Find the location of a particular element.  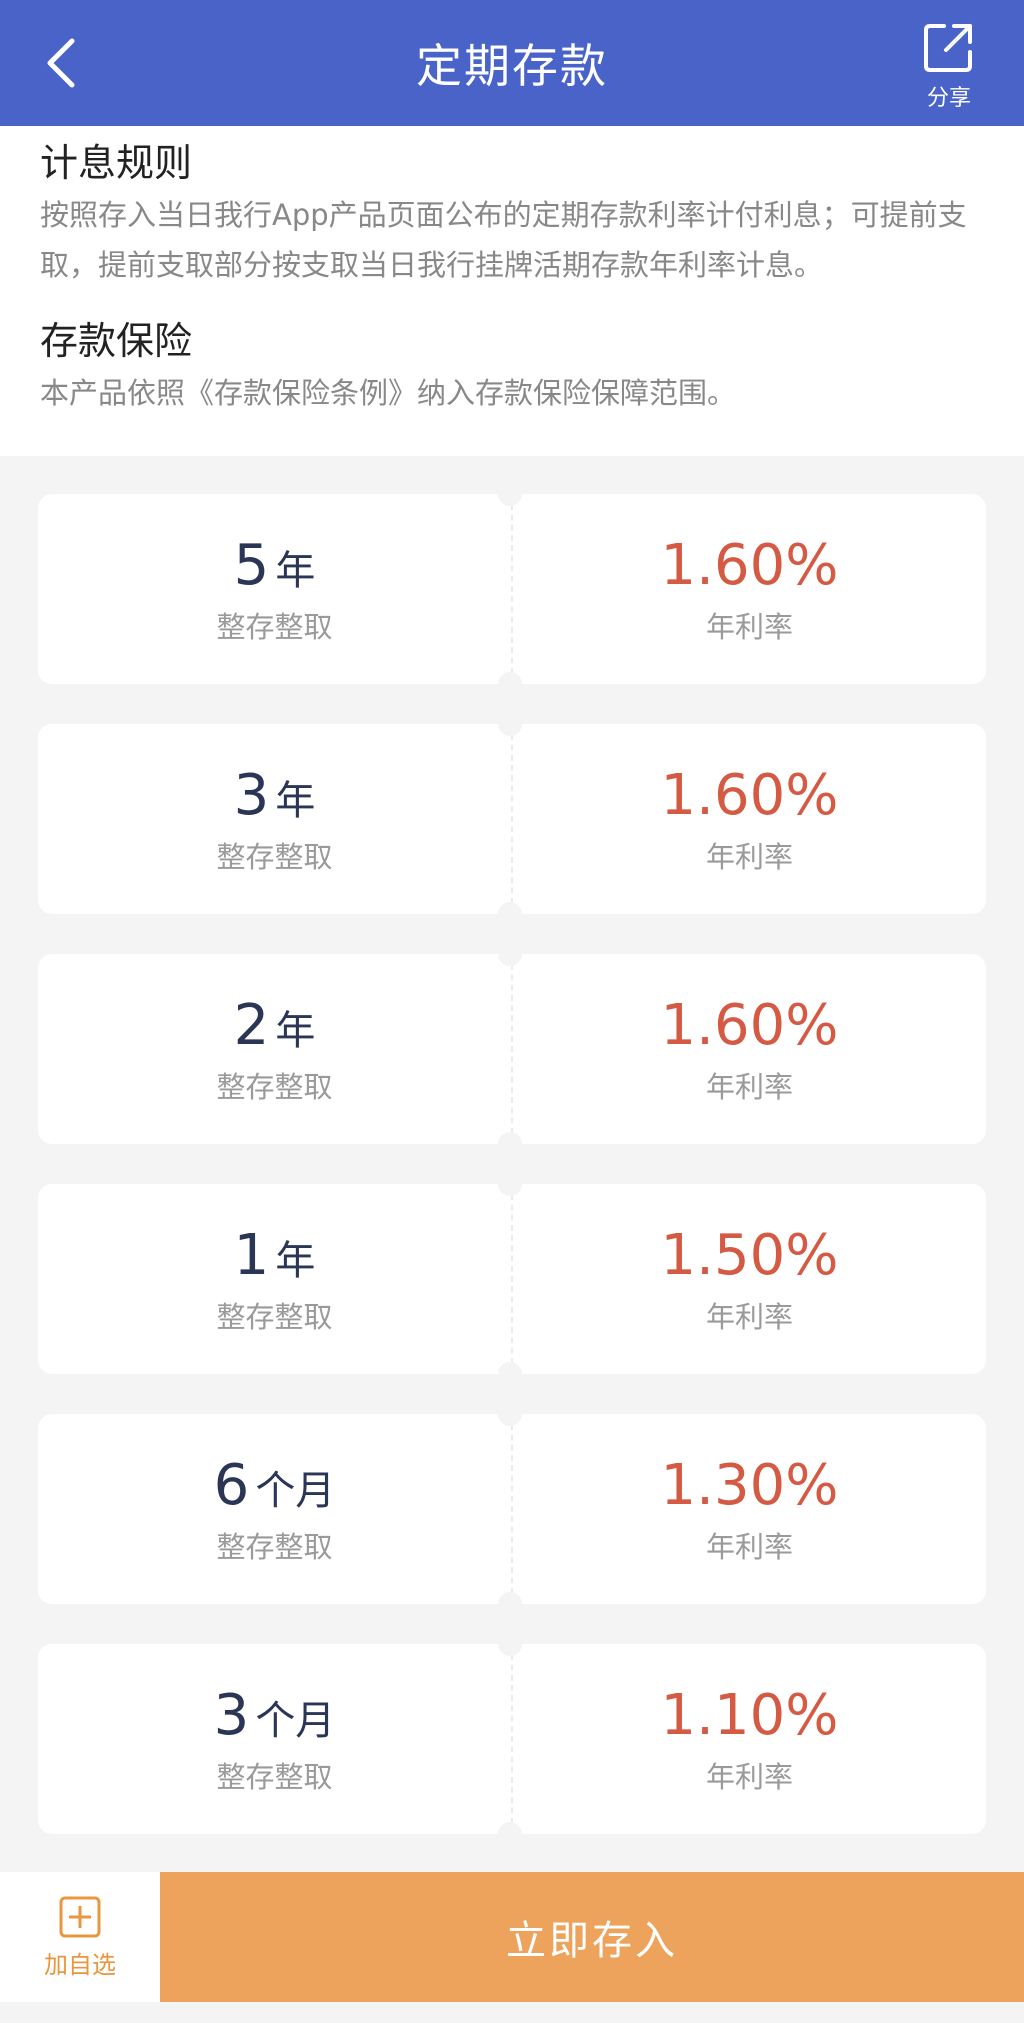

product-card-6m: 6 个月 整存整取 1.30% 年利率 is located at coordinates (512, 1509).